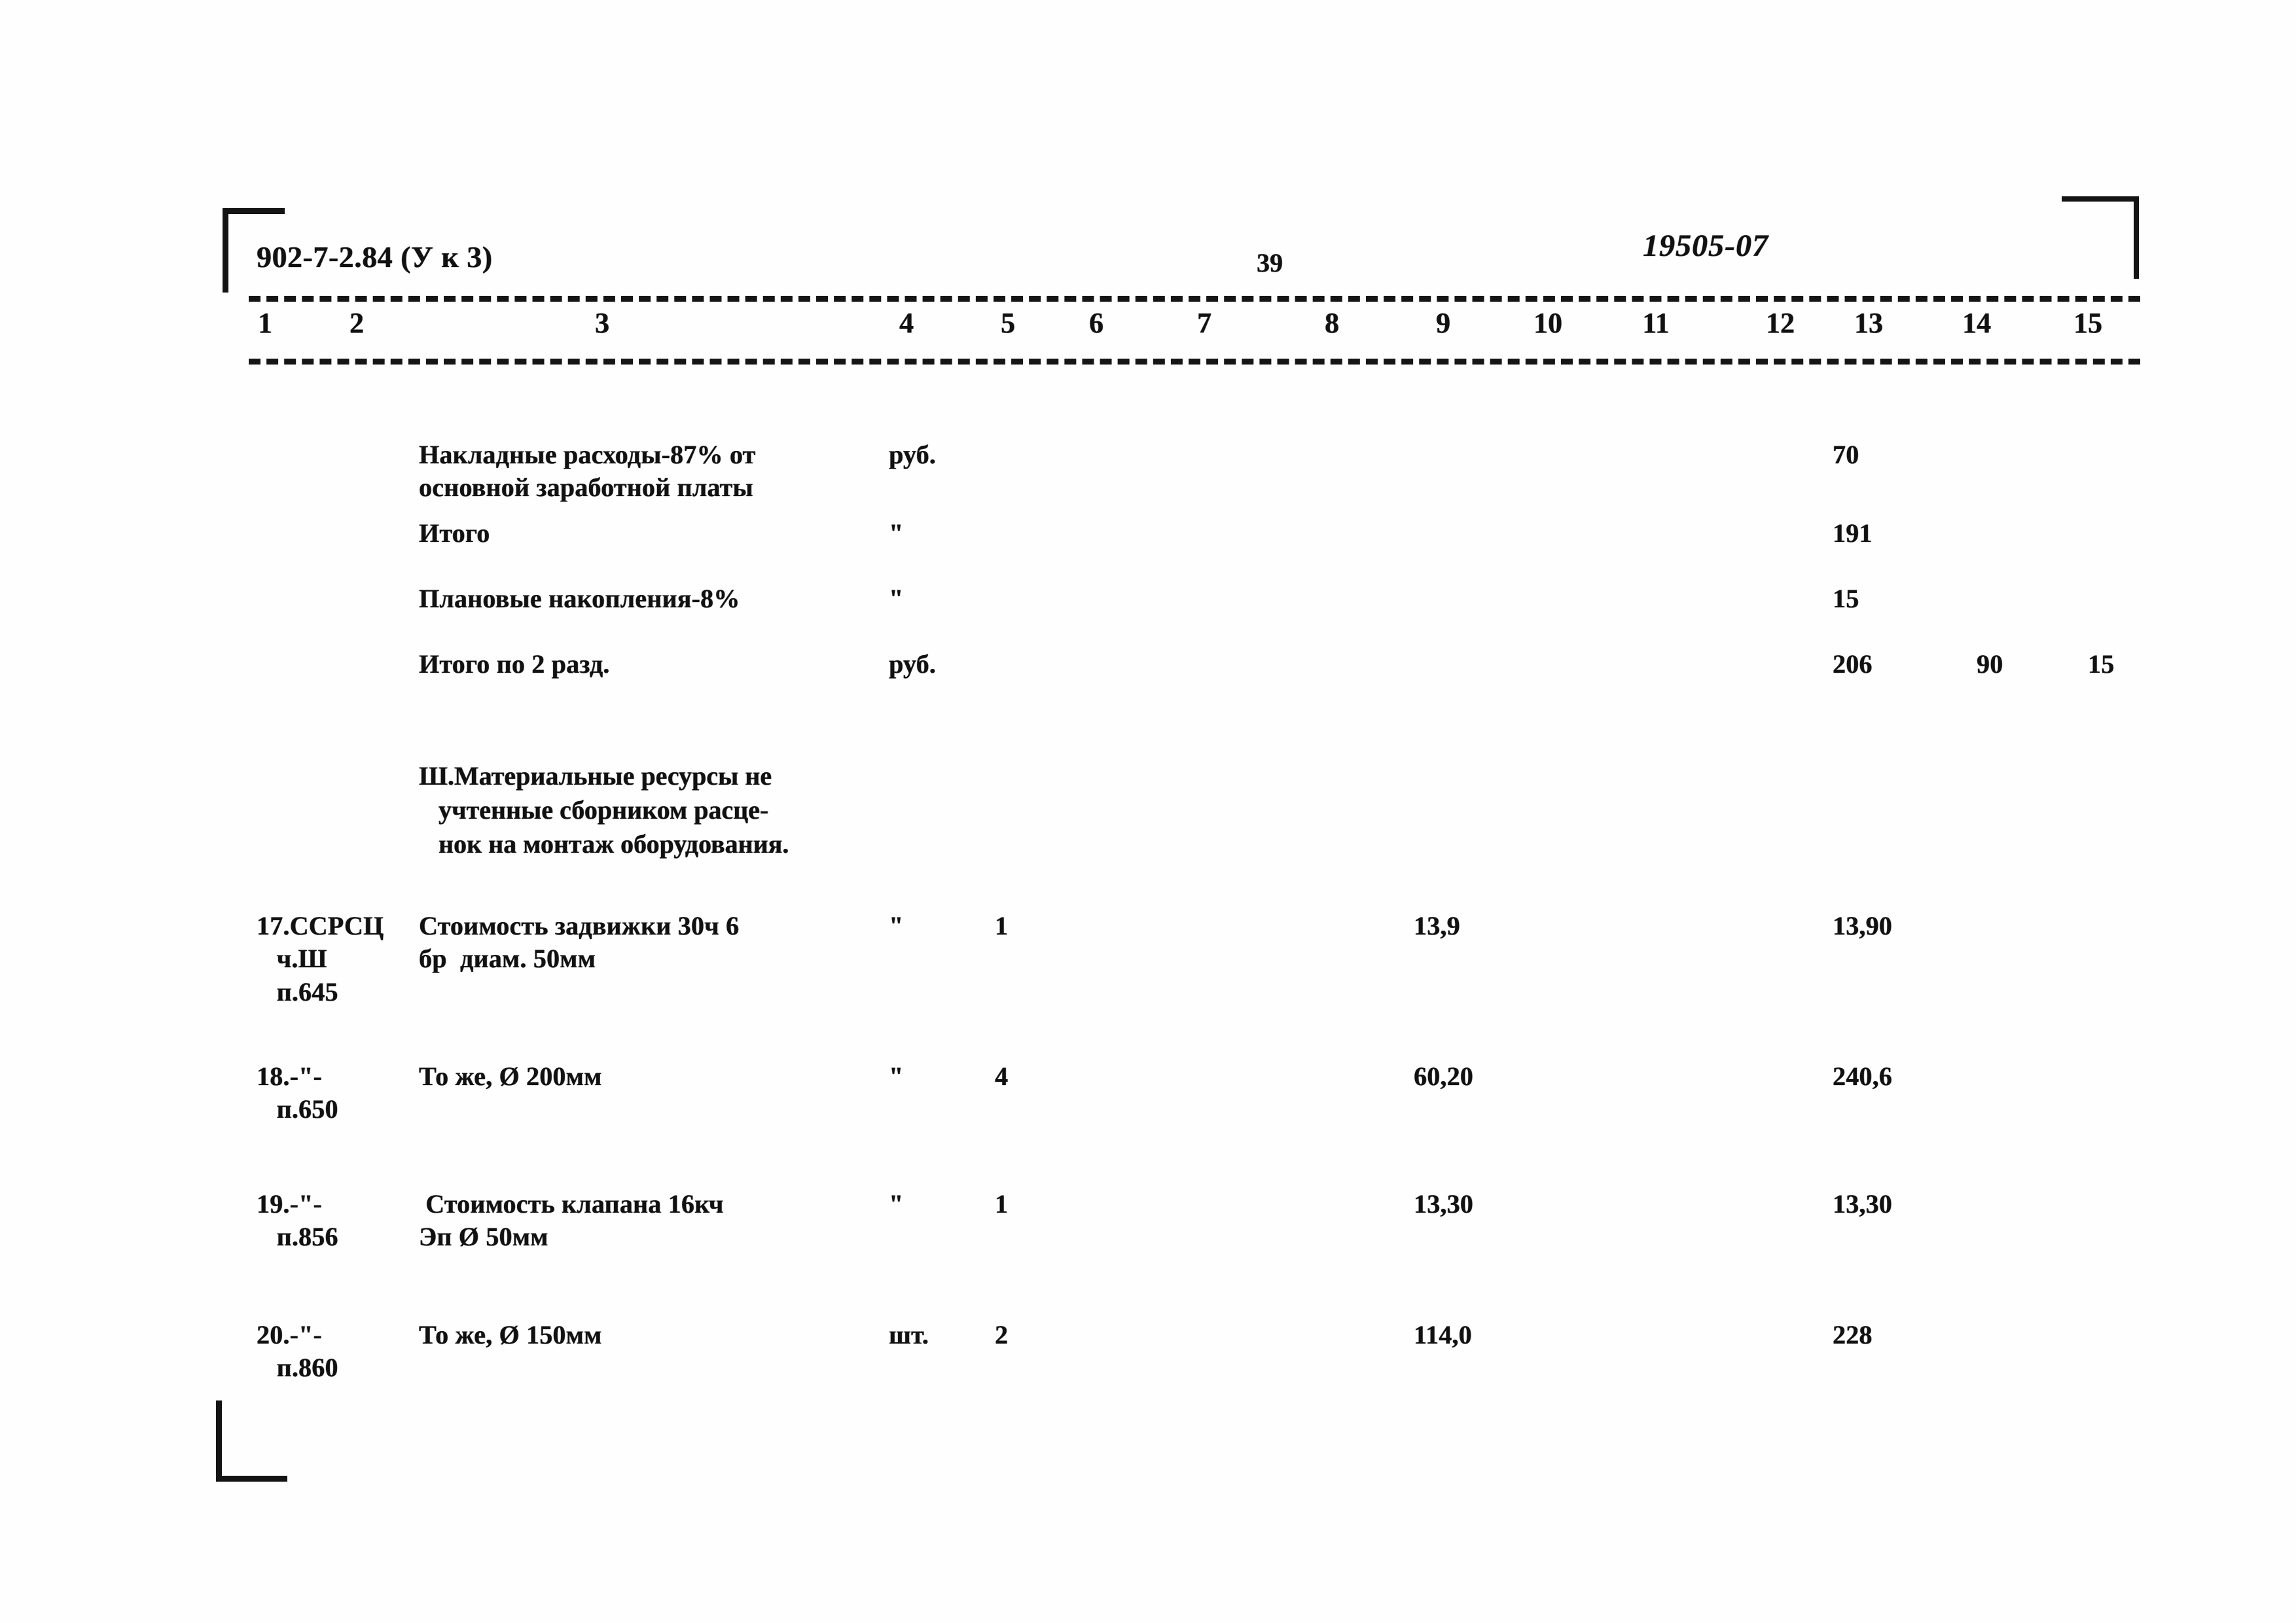 This screenshot has width=2296, height=1623. I want to click on row-unit-price: 114,0, so click(1443, 1334).